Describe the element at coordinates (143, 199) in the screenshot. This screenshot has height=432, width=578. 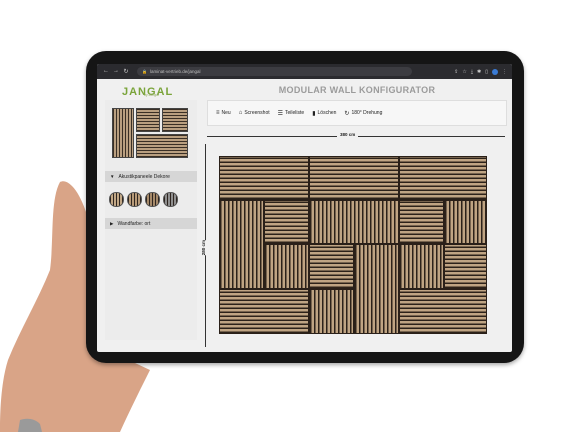
I see `dekor-swatches` at that location.